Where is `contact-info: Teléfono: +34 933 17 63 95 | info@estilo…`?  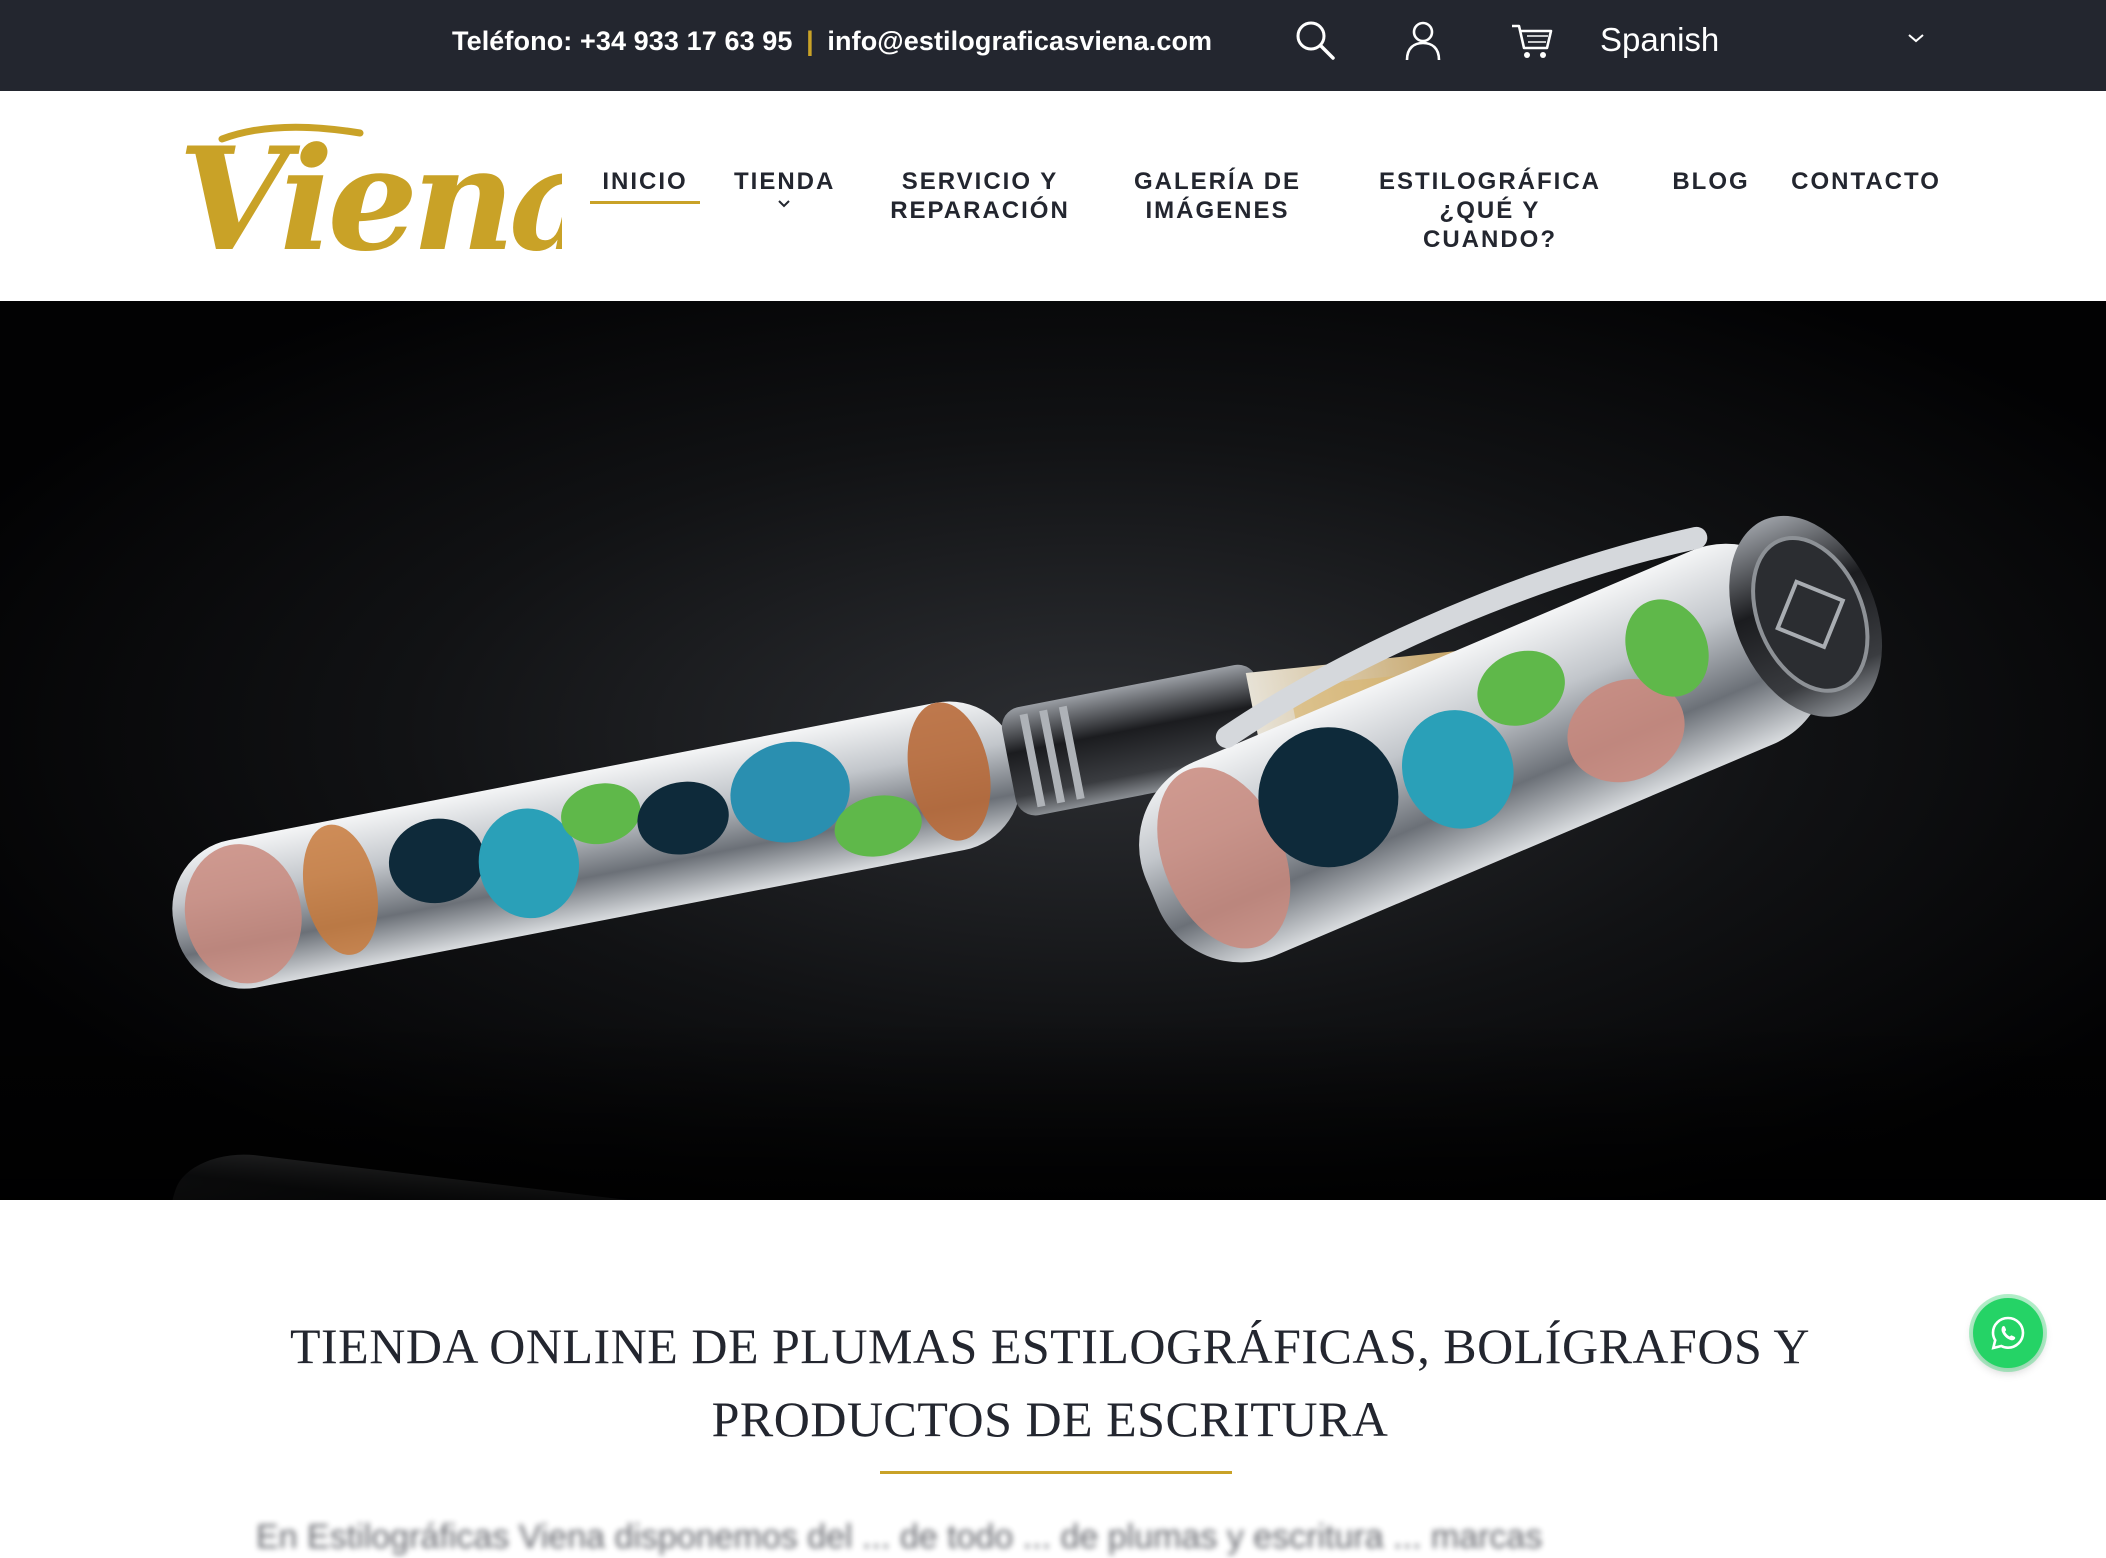 contact-info: Teléfono: +34 933 17 63 95 | info@estilo… is located at coordinates (832, 41).